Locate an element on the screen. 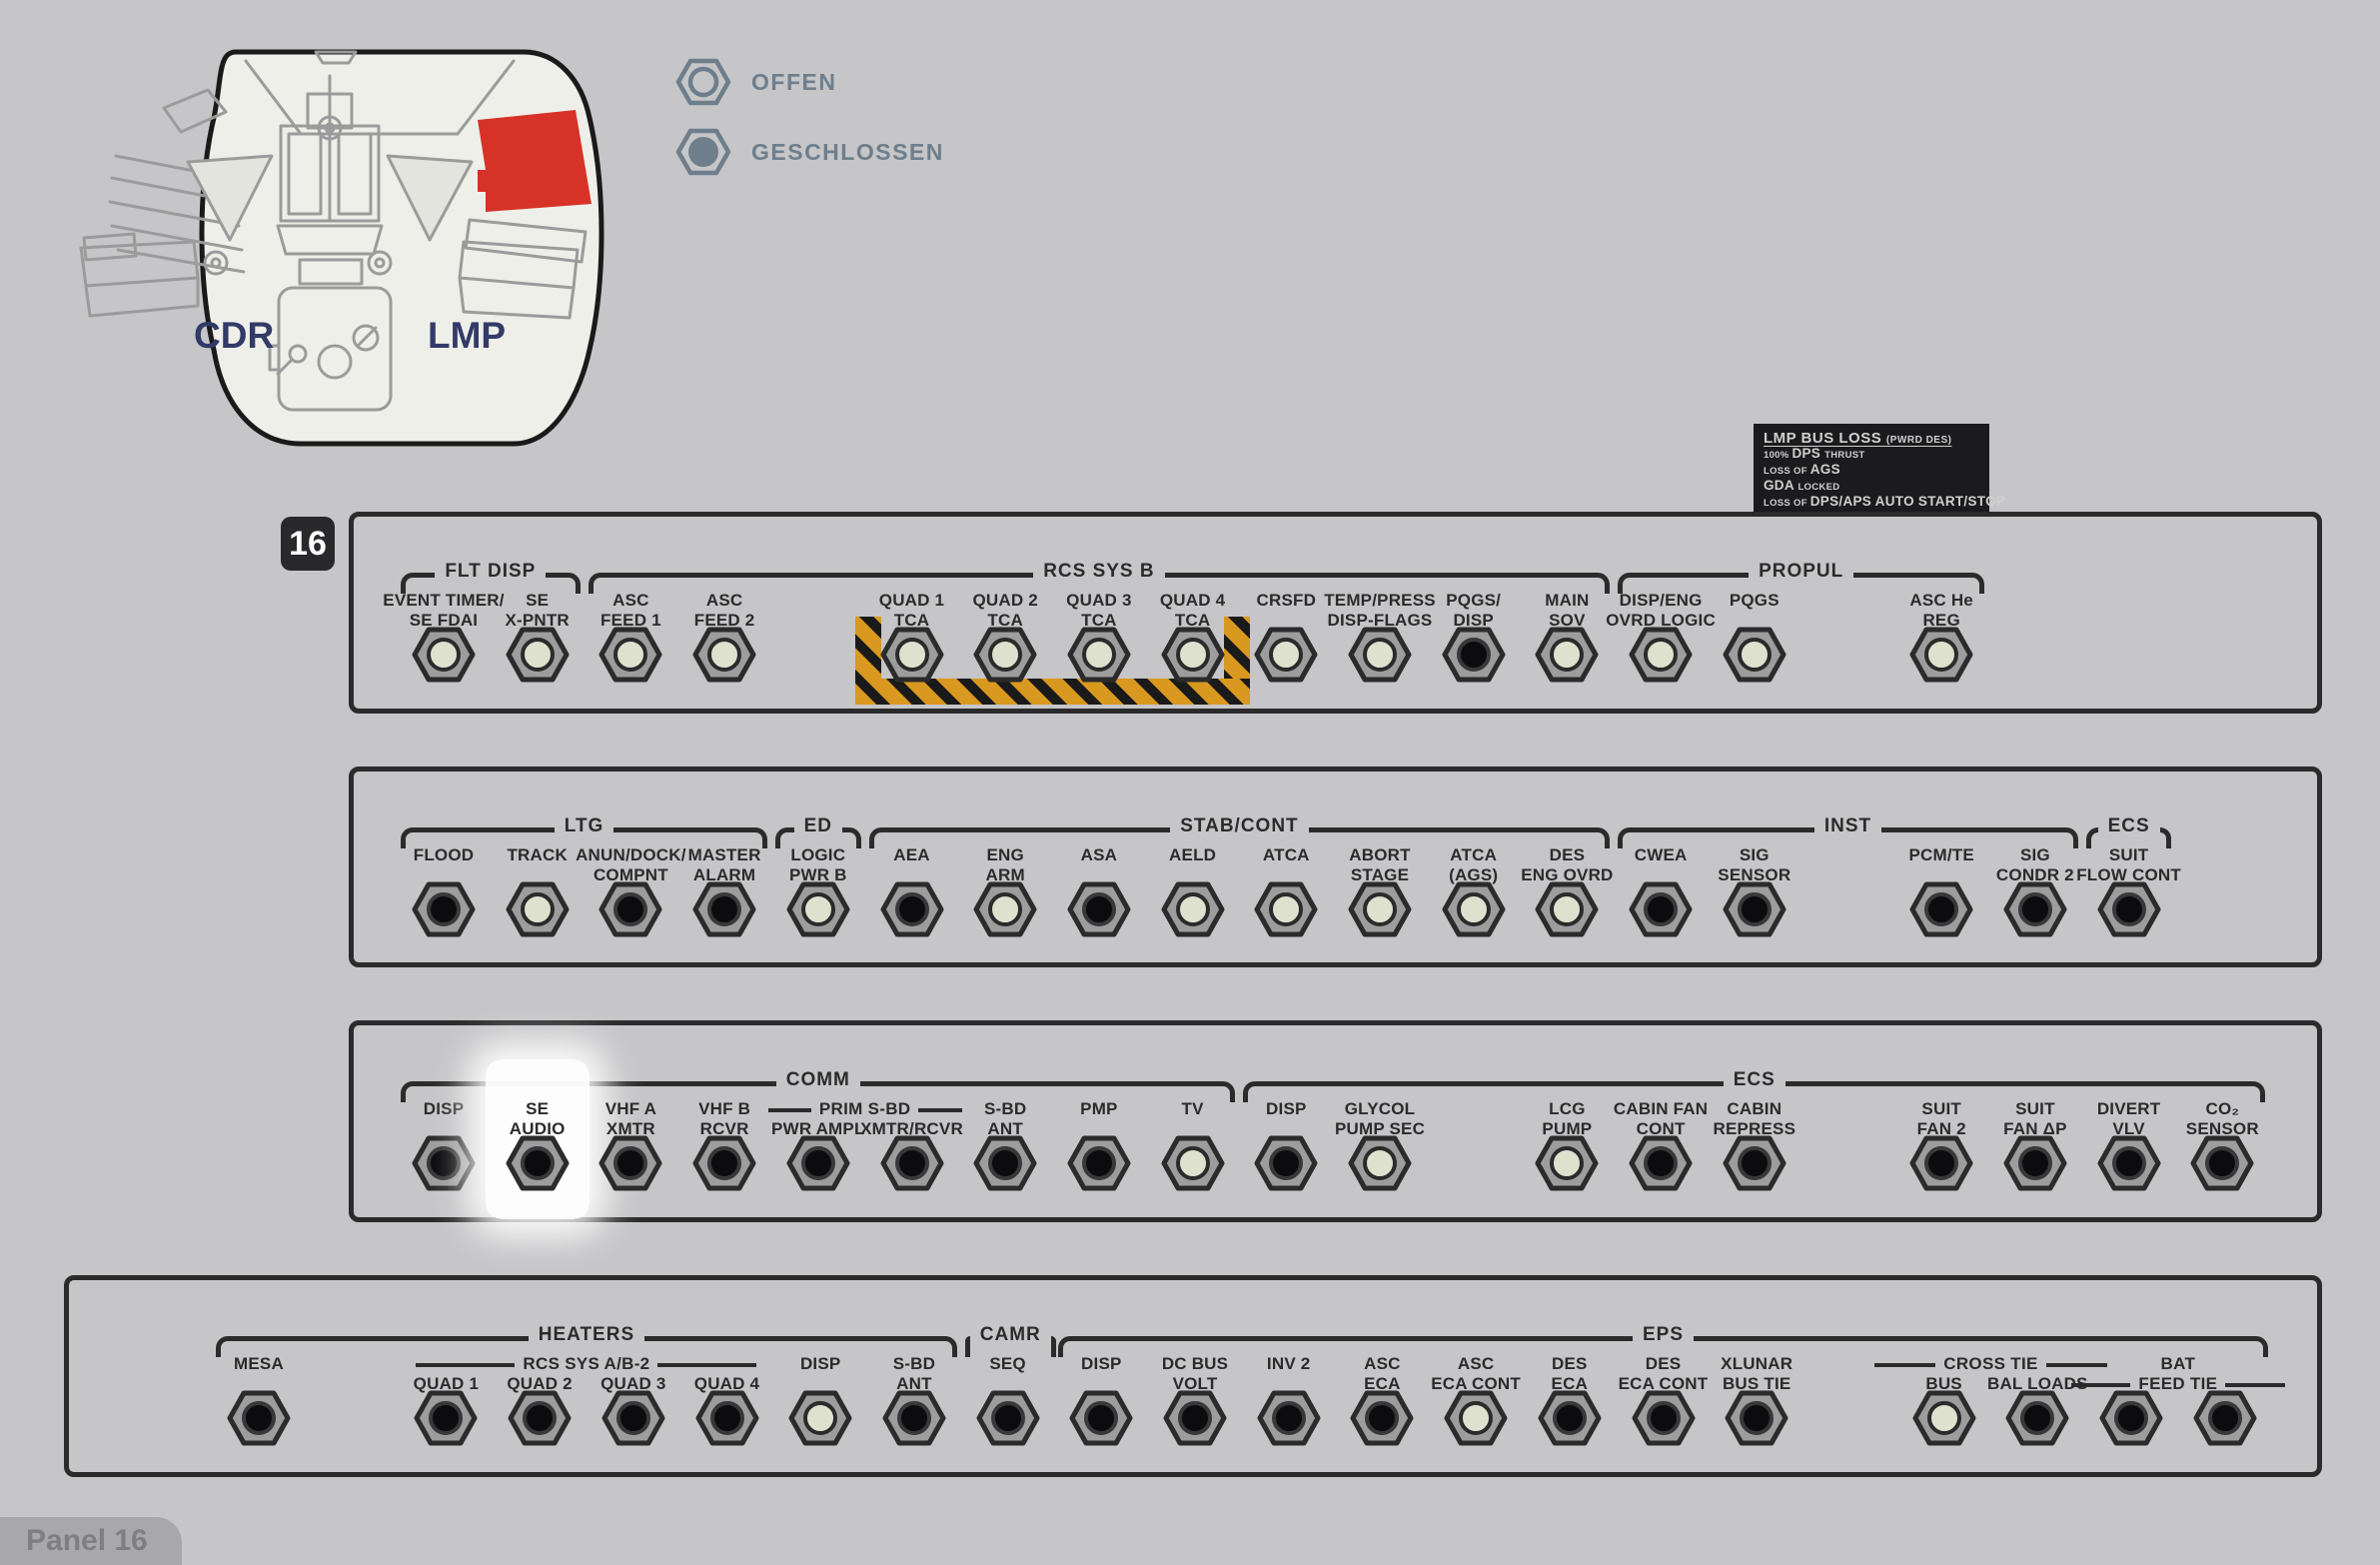 Image resolution: width=2380 pixels, height=1565 pixels. cb-master-alarm is located at coordinates (724, 909).